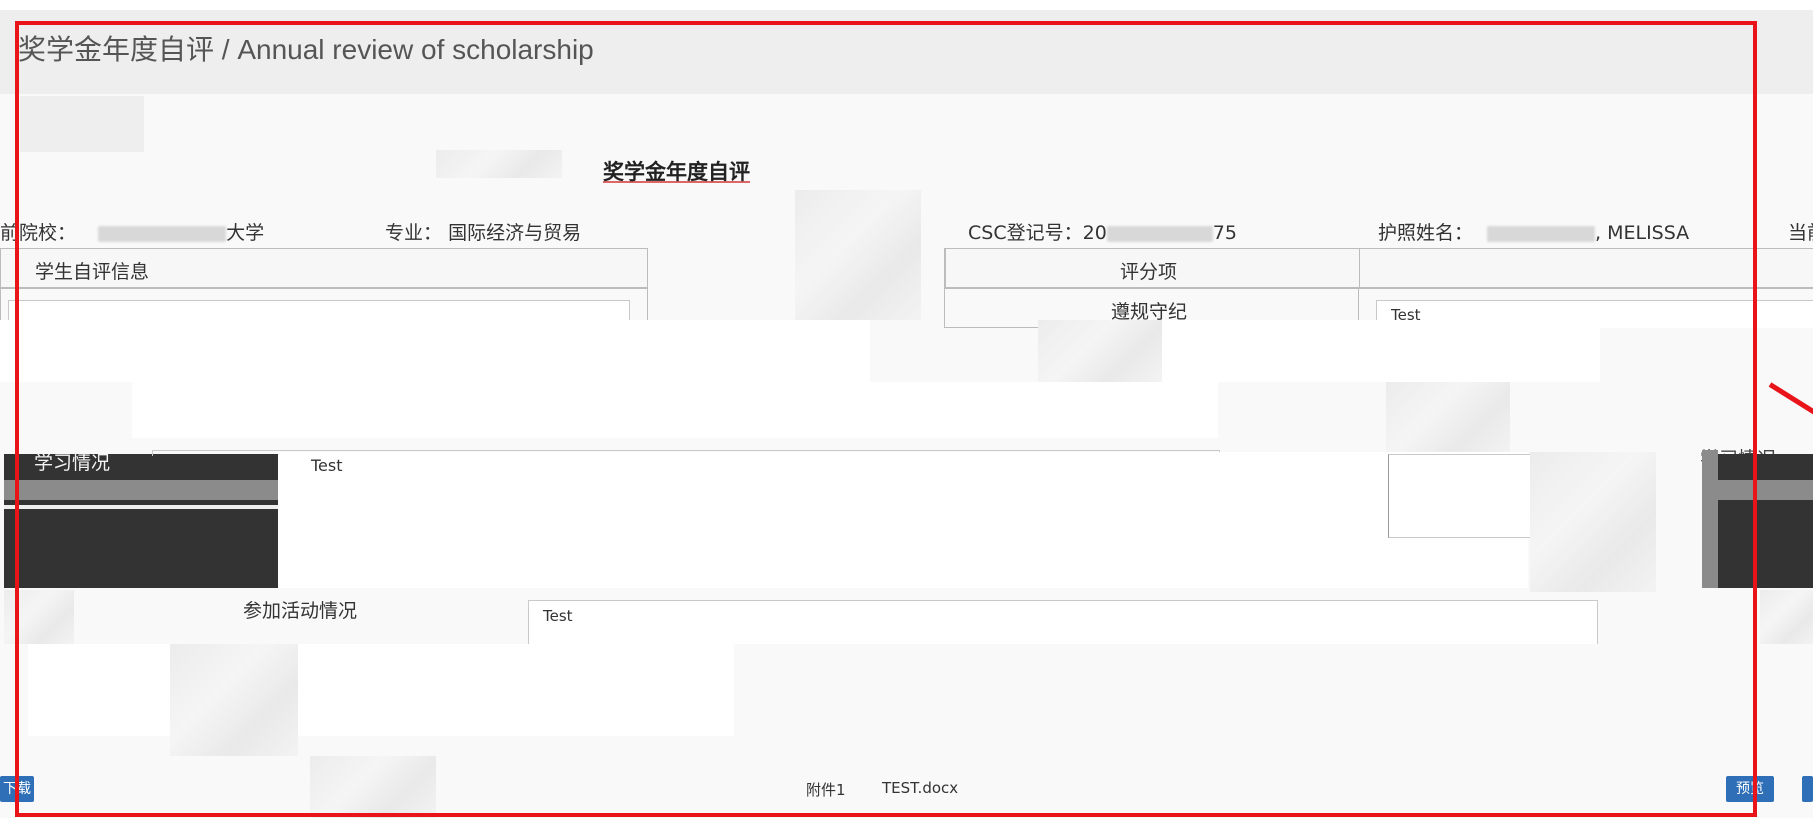 The height and width of the screenshot is (818, 1813). Describe the element at coordinates (1541, 233) in the screenshot. I see `redacted-passport` at that location.